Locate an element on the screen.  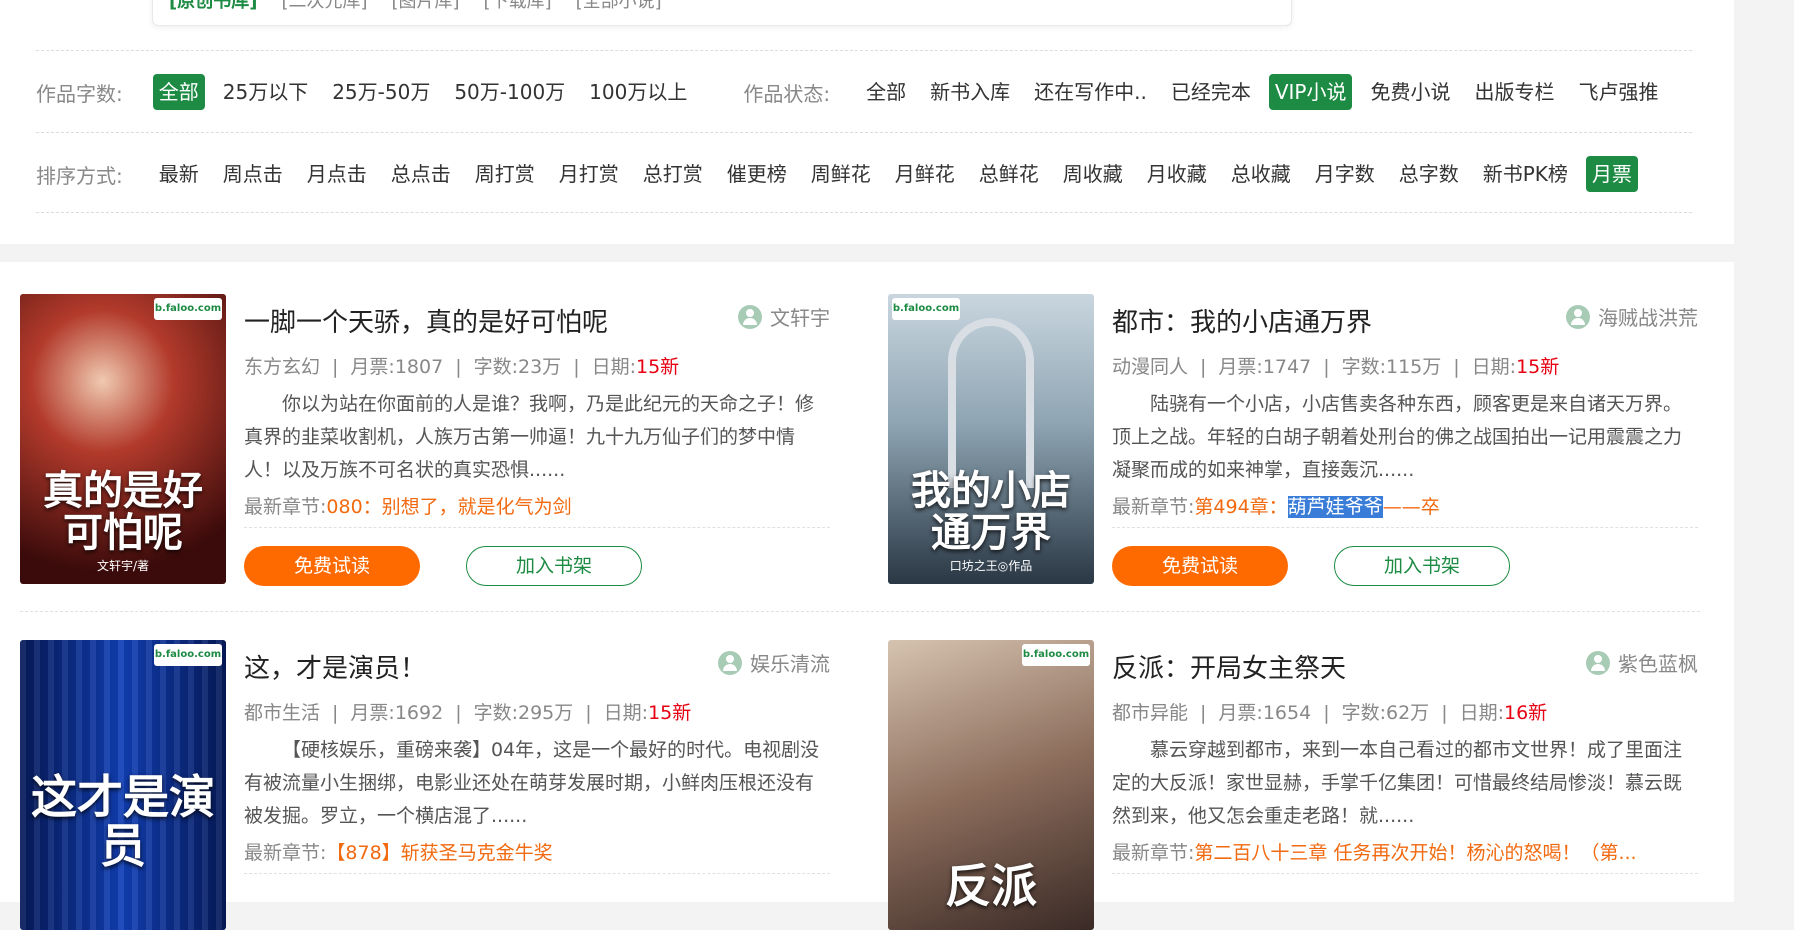
author-name: 娱乐清流 is located at coordinates (790, 662).